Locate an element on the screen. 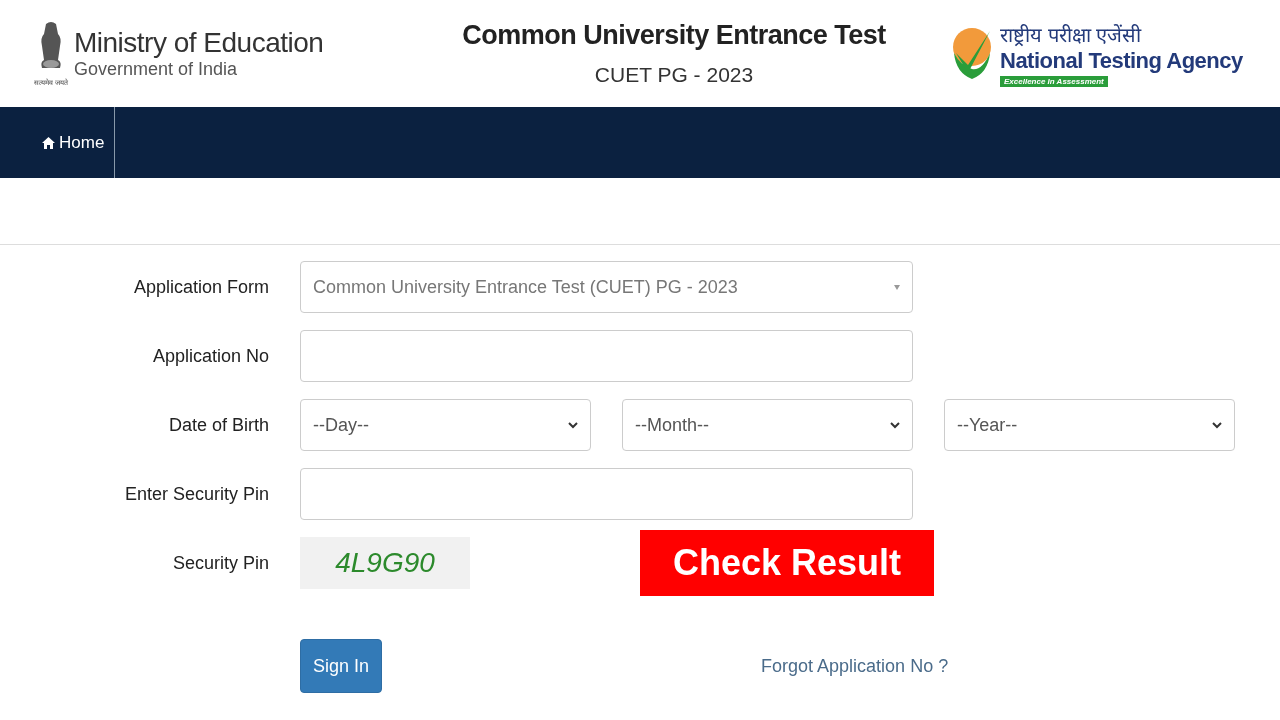 This screenshot has width=1280, height=720. field-label: Application No is located at coordinates (210, 356).